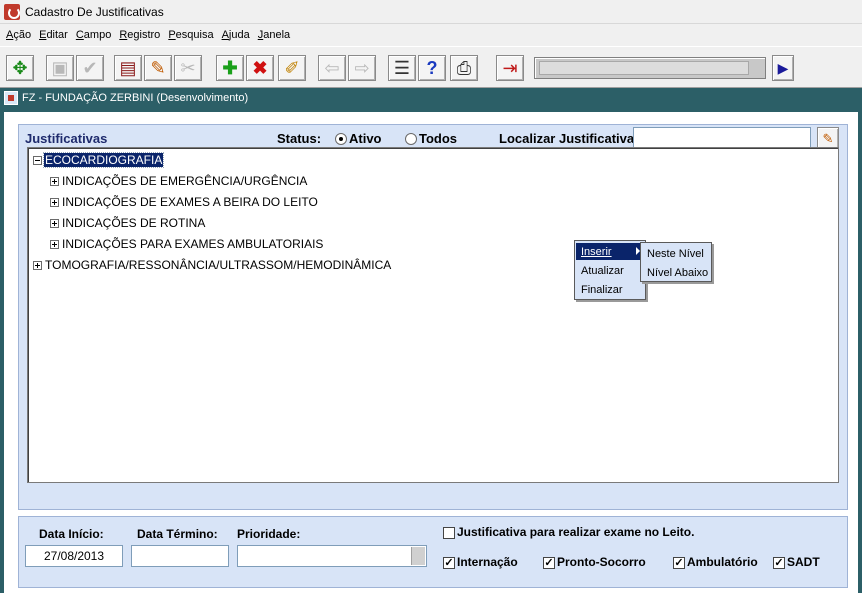  What do you see at coordinates (20, 68) in the screenshot?
I see `move-icon: ✥` at bounding box center [20, 68].